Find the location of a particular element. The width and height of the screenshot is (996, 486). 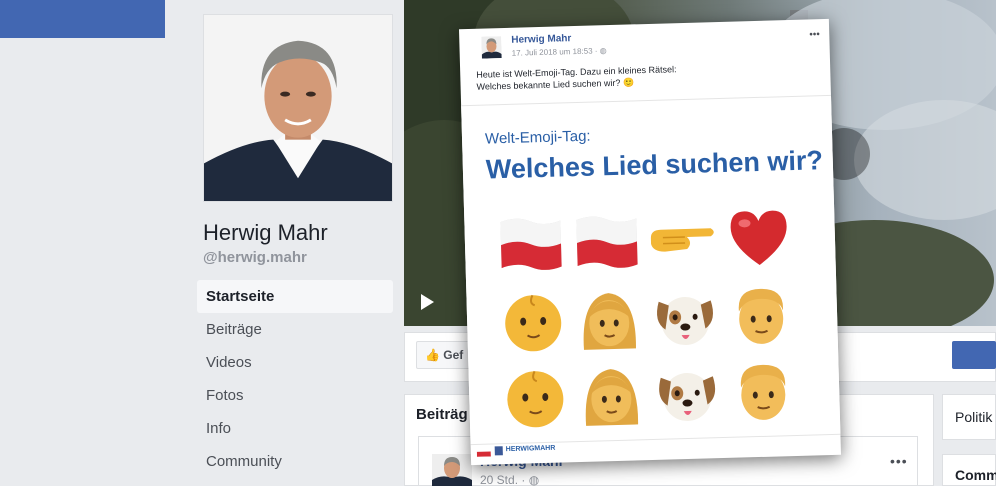

profile-handle: @herwig.mahr is located at coordinates (255, 257).